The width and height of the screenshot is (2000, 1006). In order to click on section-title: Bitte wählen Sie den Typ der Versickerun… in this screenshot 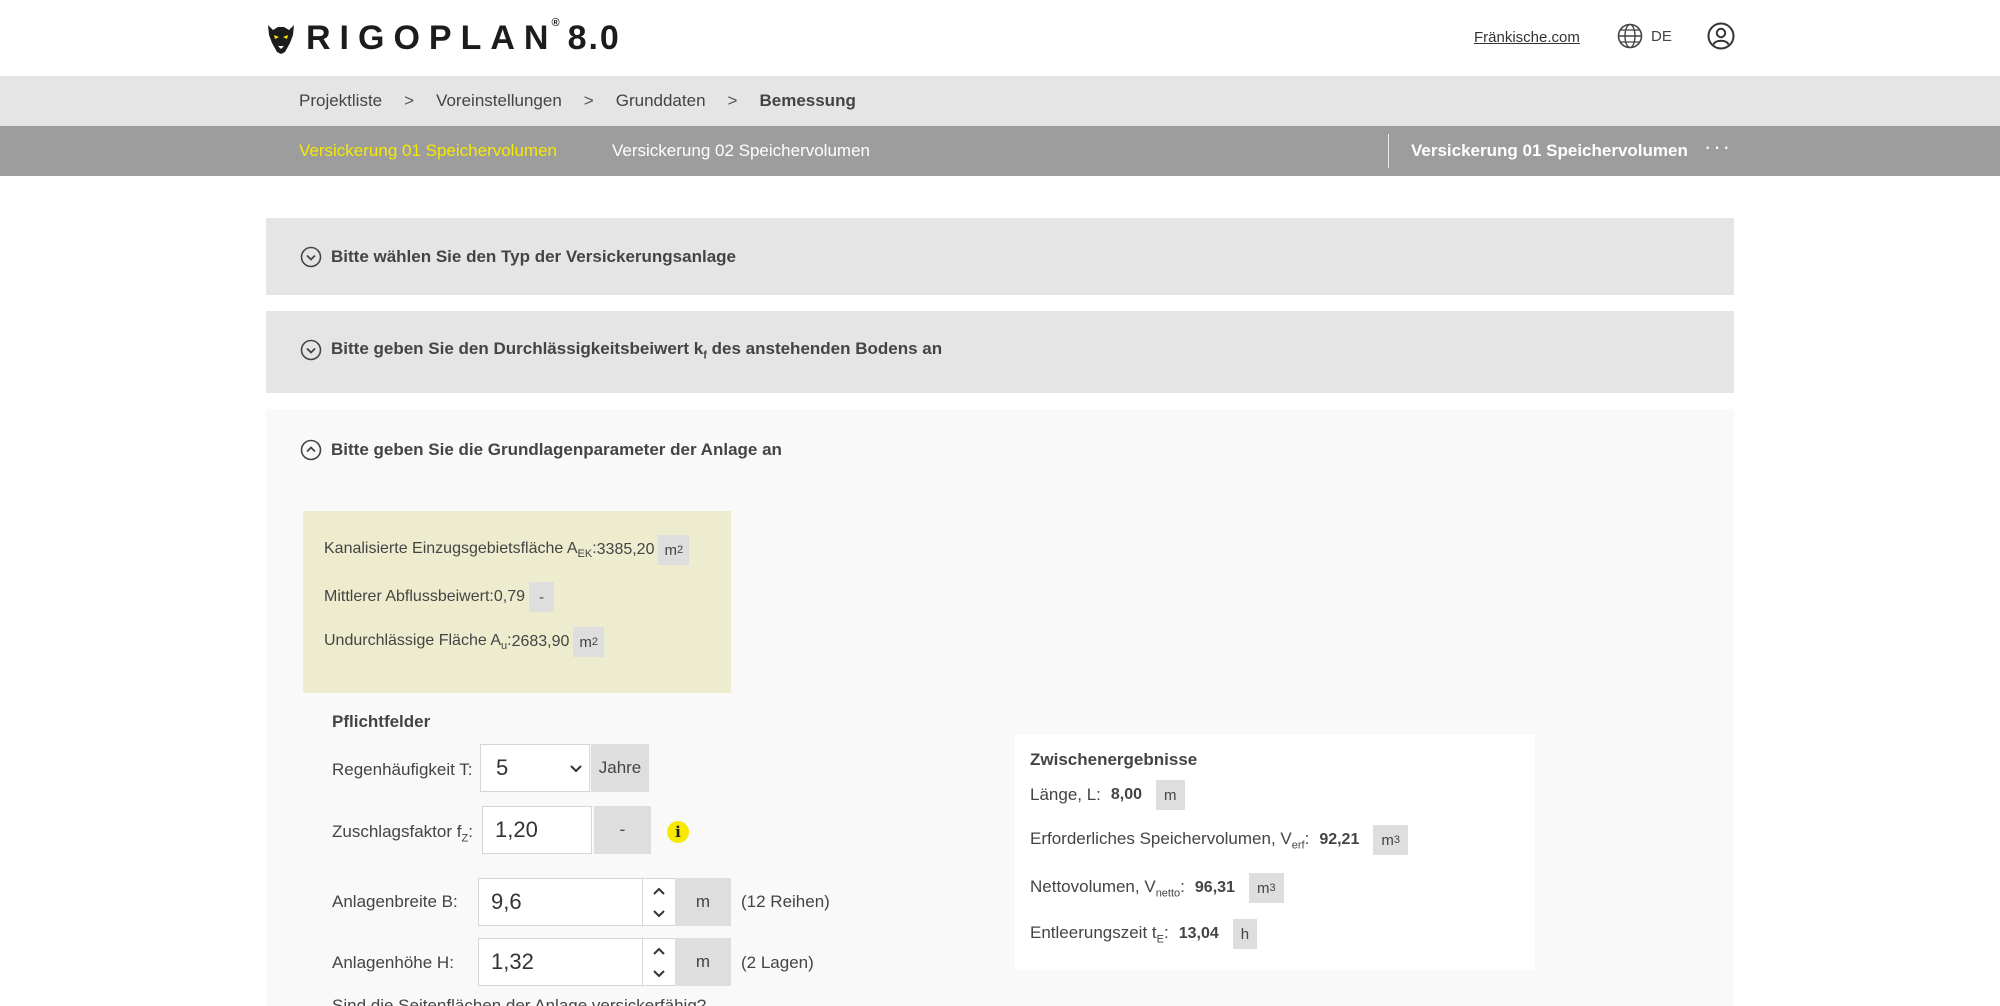, I will do `click(533, 256)`.